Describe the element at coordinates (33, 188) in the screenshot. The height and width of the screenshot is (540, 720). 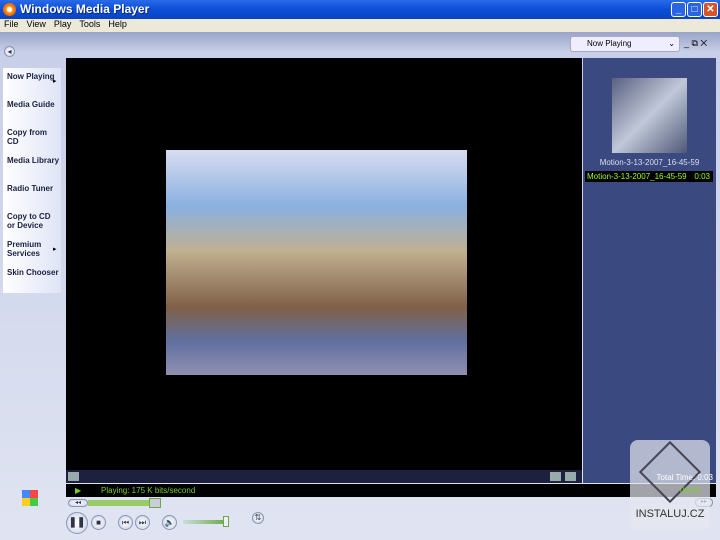
I see `nav-radio-tuner: Radio Tuner` at that location.